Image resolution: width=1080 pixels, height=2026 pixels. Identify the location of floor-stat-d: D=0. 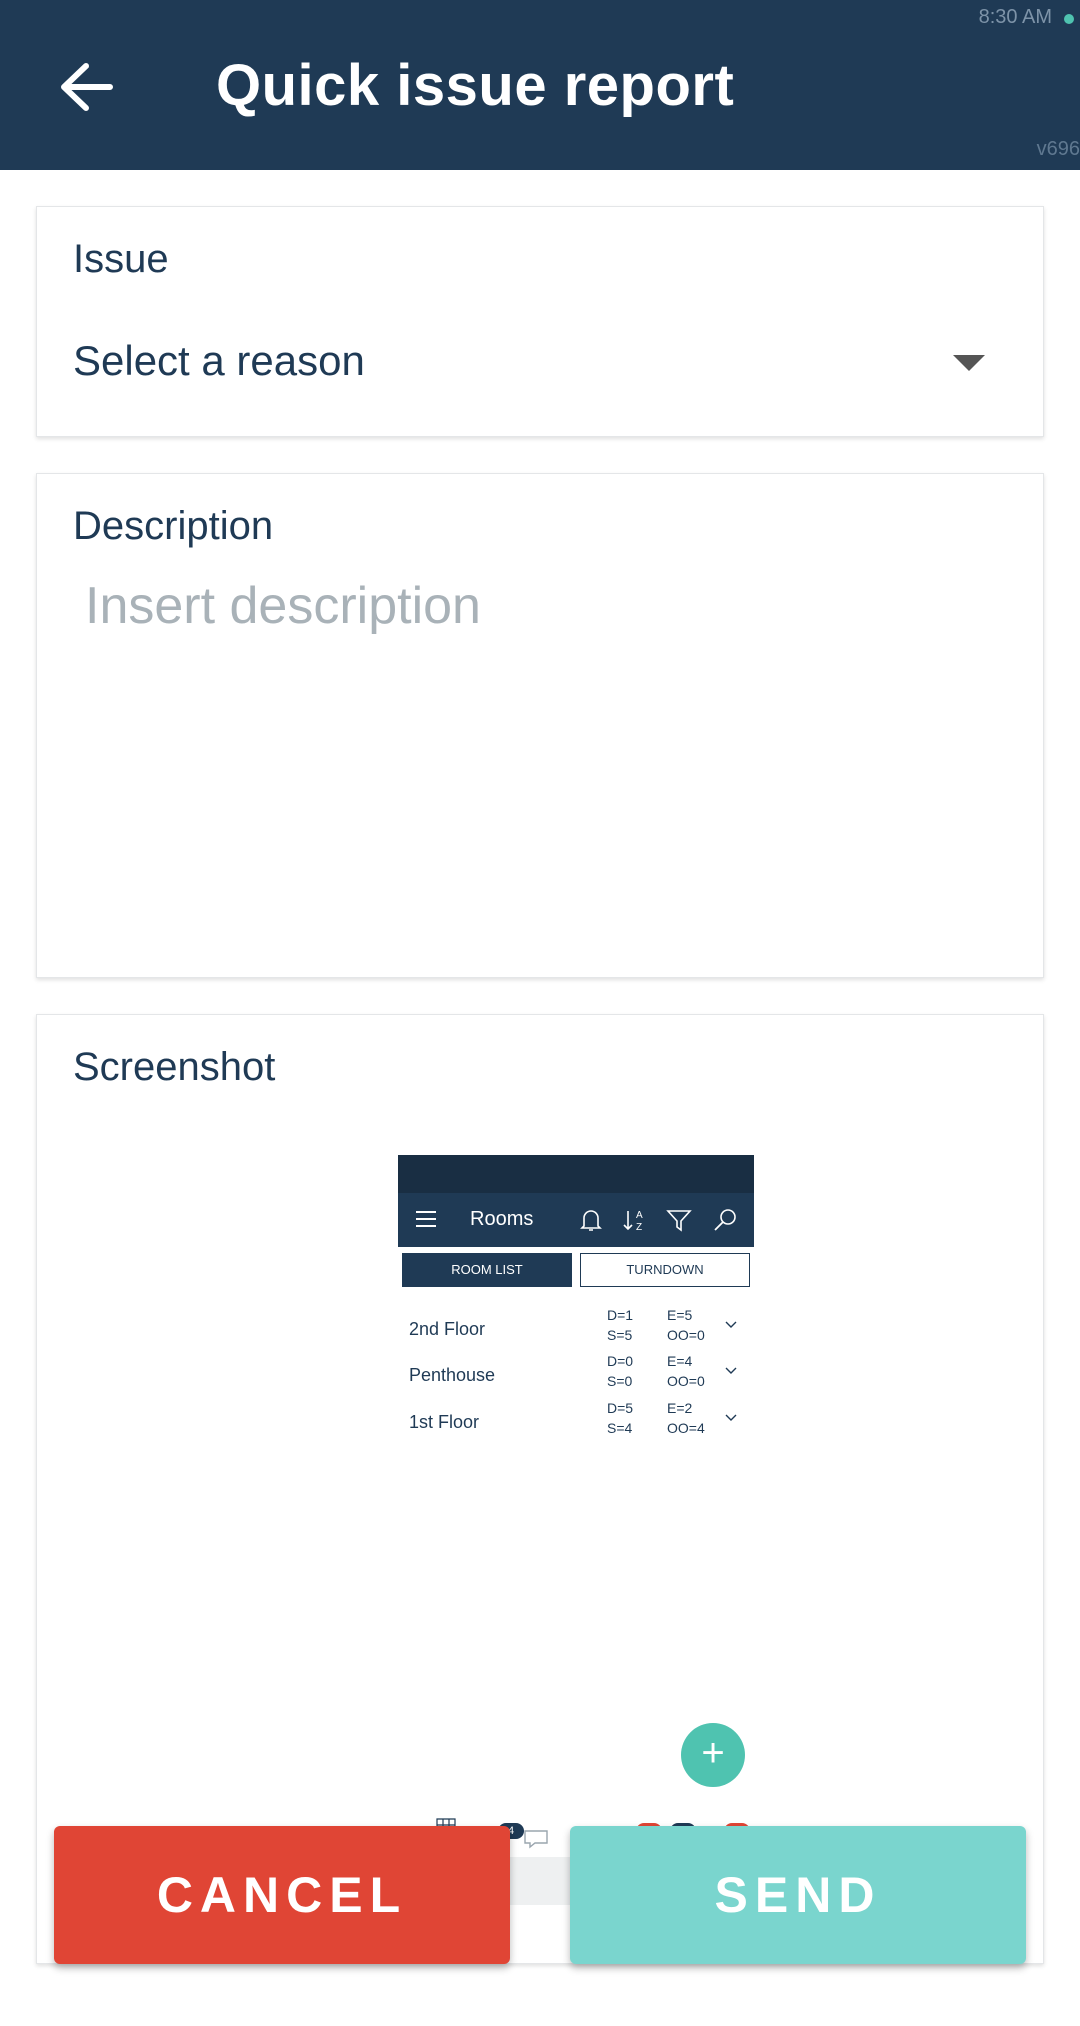
(620, 1361).